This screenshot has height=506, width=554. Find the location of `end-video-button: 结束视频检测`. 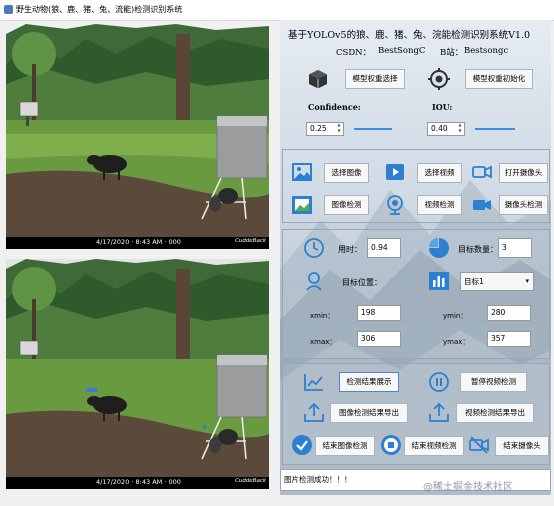

end-video-button: 结束视频检测 is located at coordinates (434, 446).